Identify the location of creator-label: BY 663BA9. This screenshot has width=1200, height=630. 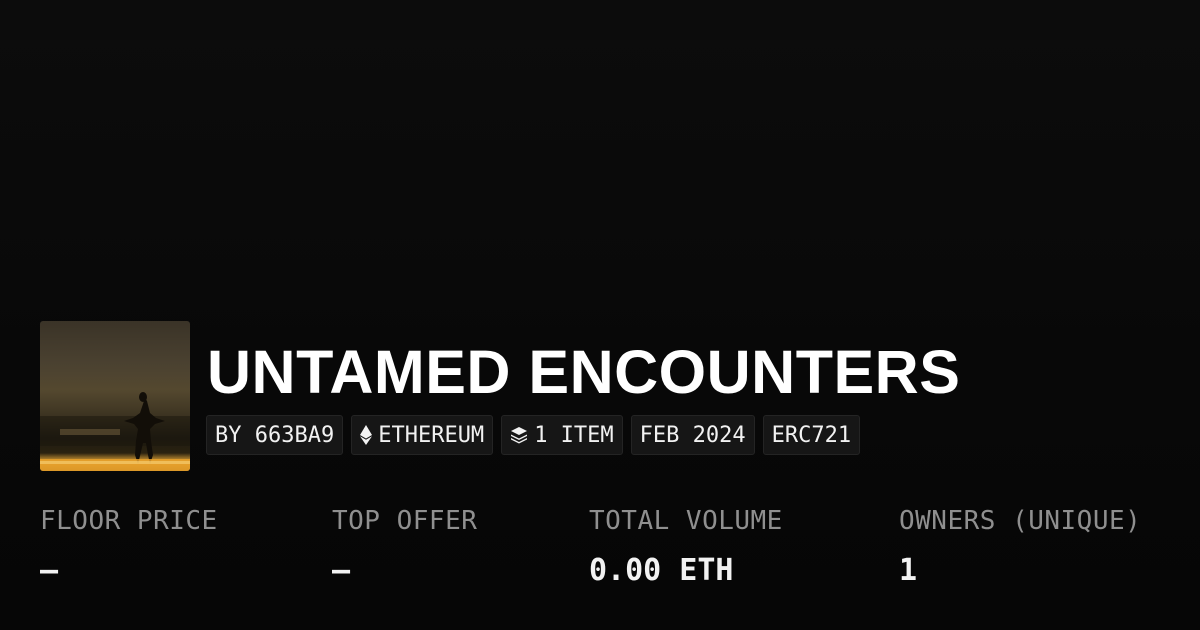
(275, 435).